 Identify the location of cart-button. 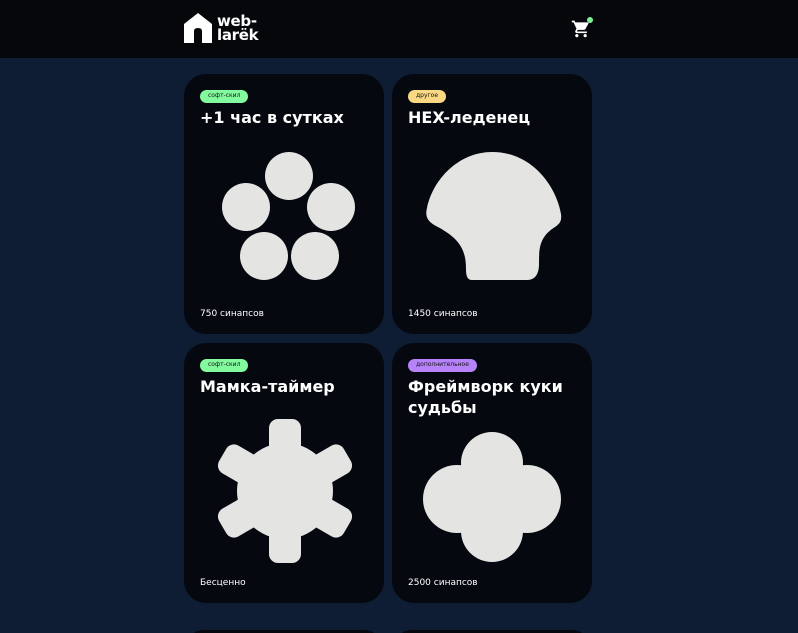
(582, 28).